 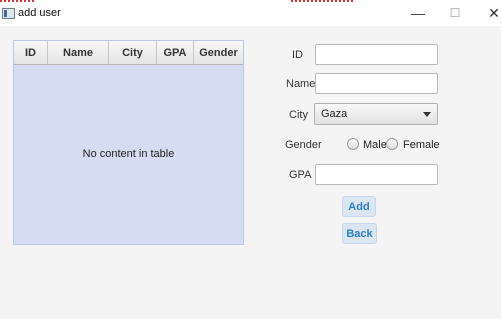 What do you see at coordinates (376, 114) in the screenshot?
I see `city-dropdown: Gaza` at bounding box center [376, 114].